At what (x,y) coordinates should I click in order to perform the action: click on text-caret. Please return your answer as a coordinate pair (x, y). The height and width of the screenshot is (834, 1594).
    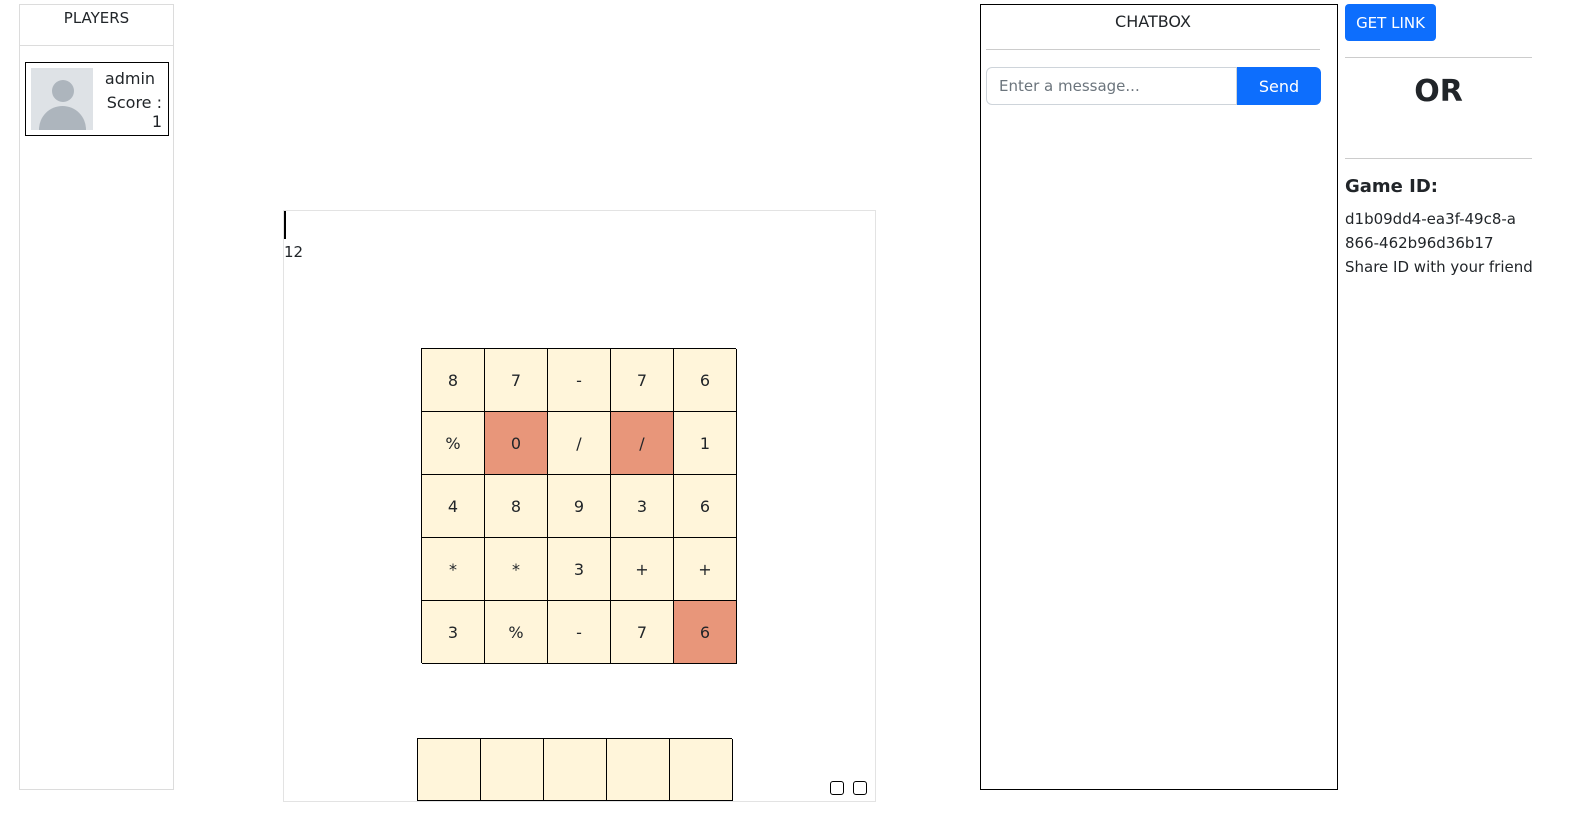
    Looking at the image, I should click on (285, 225).